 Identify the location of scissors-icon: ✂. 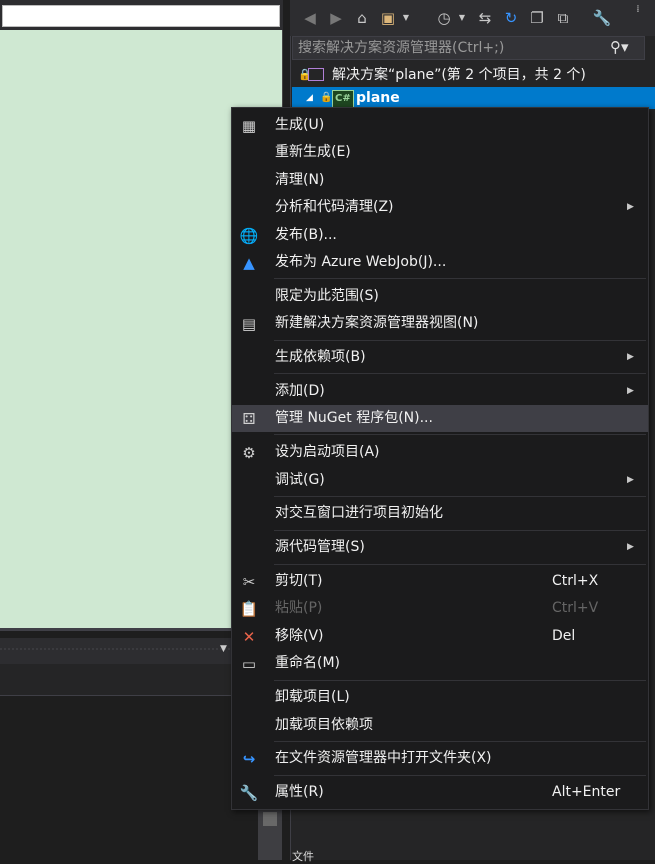
(249, 582).